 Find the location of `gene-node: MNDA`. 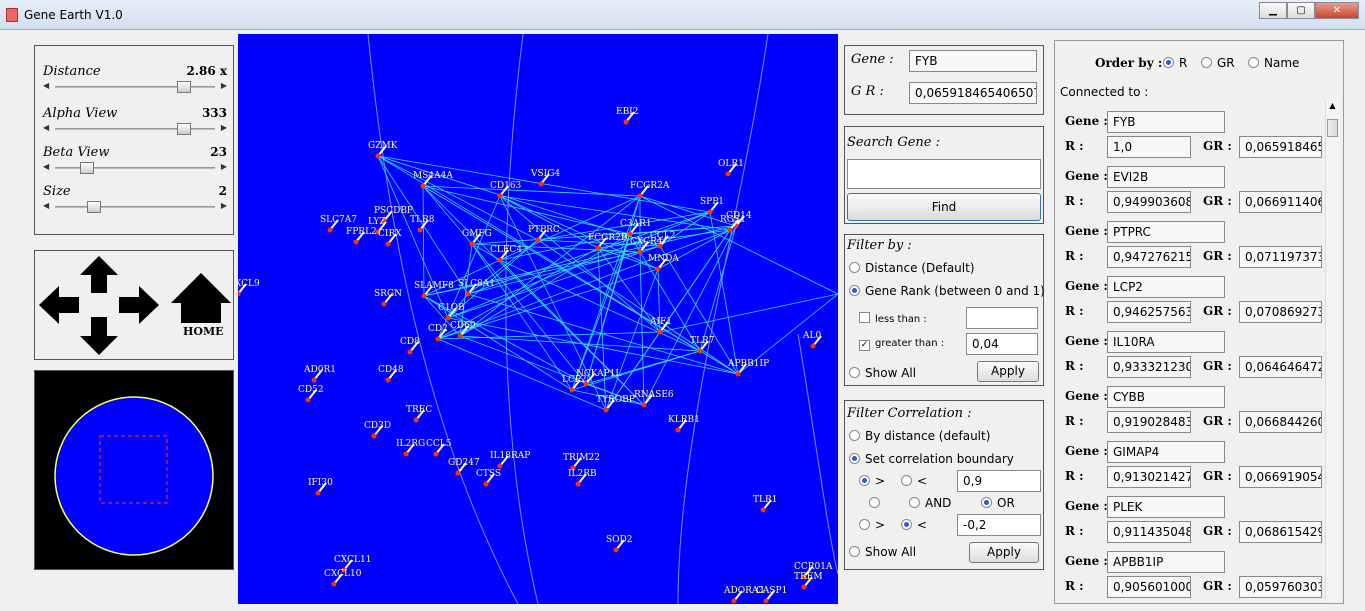

gene-node: MNDA is located at coordinates (663, 263).